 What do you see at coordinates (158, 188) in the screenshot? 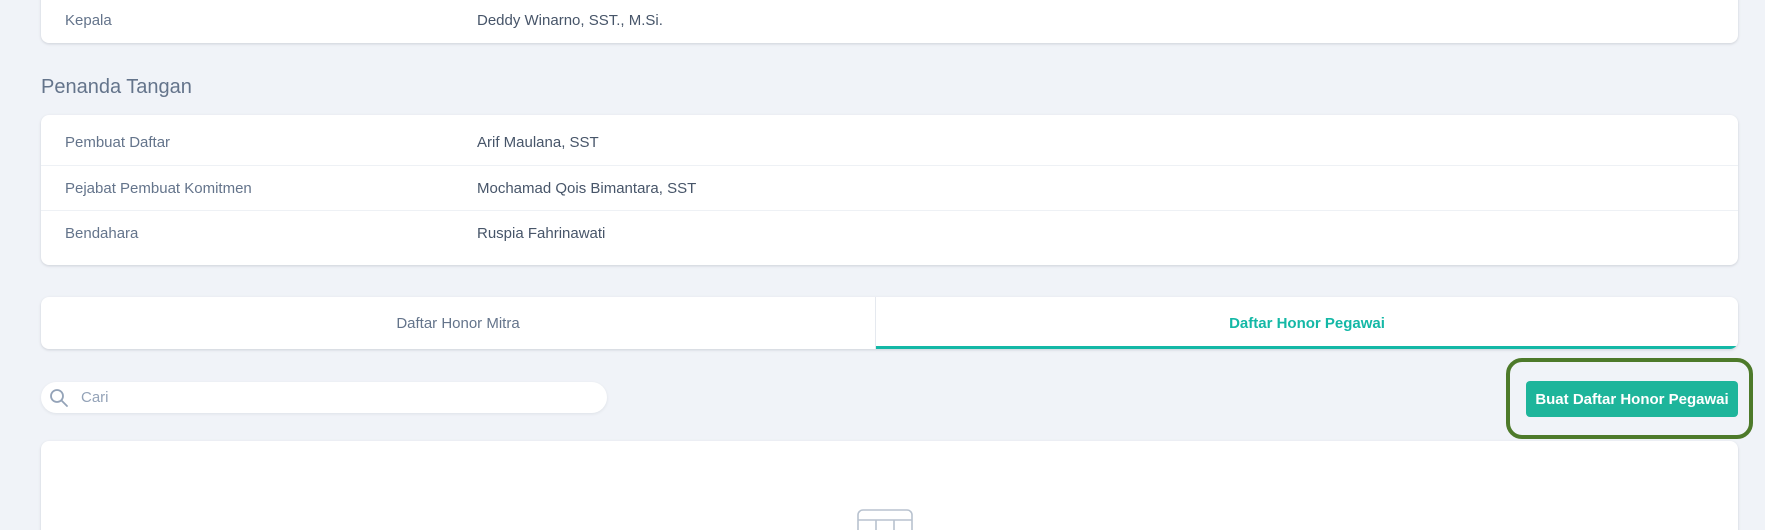
I see `signatory-label: Pejabat Pembuat Komitmen` at bounding box center [158, 188].